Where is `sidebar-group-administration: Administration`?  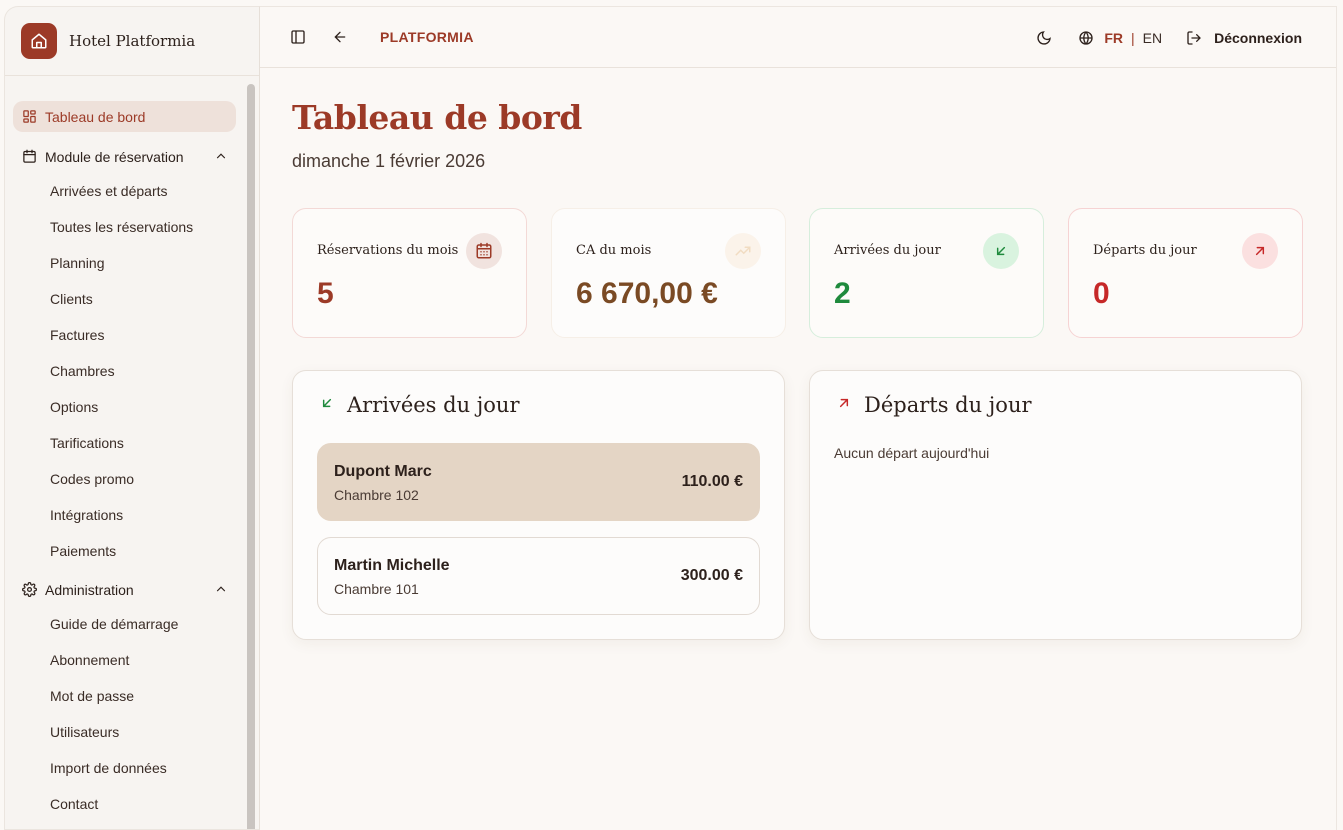 sidebar-group-administration: Administration is located at coordinates (124, 589).